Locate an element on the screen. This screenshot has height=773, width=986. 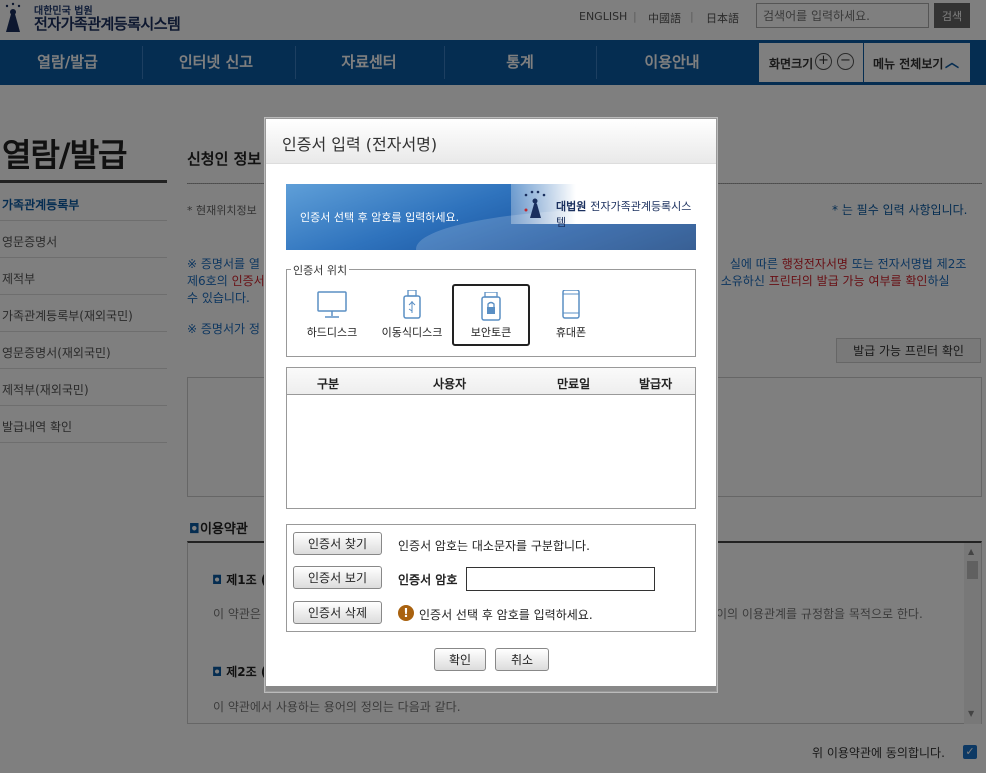
court-emblem-icon is located at coordinates (535, 204).